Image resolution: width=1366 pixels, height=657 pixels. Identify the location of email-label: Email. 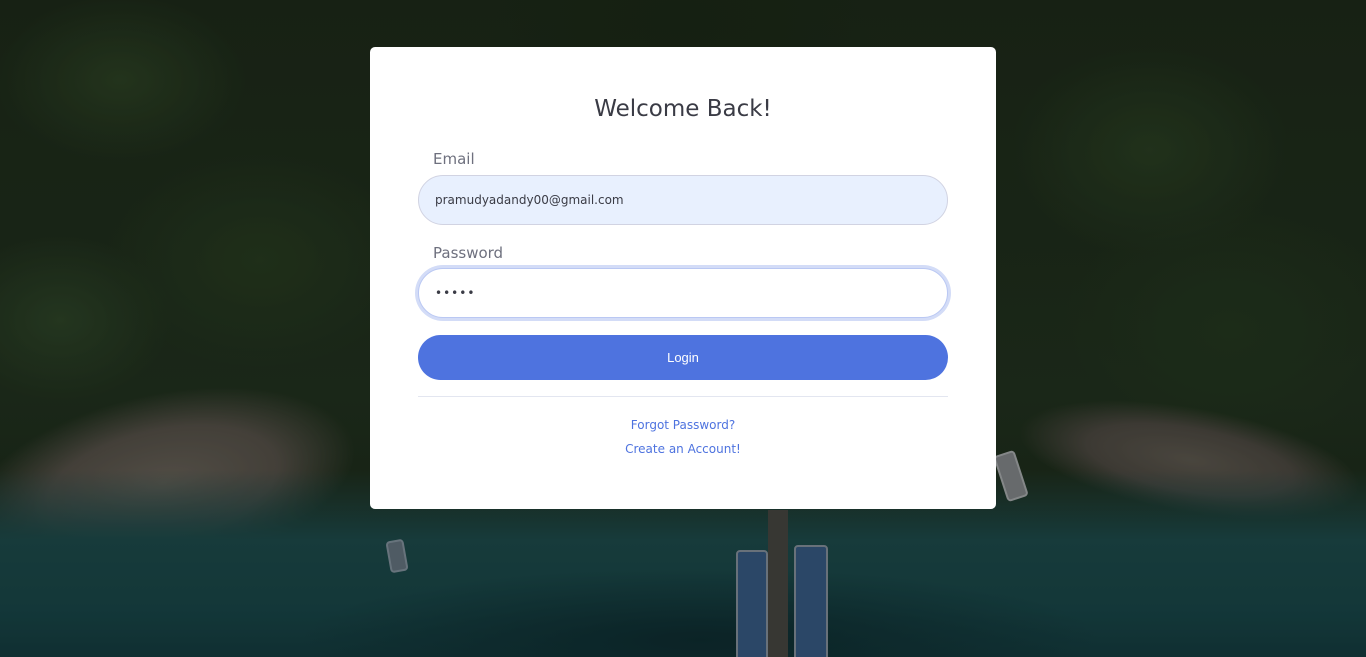
(454, 159).